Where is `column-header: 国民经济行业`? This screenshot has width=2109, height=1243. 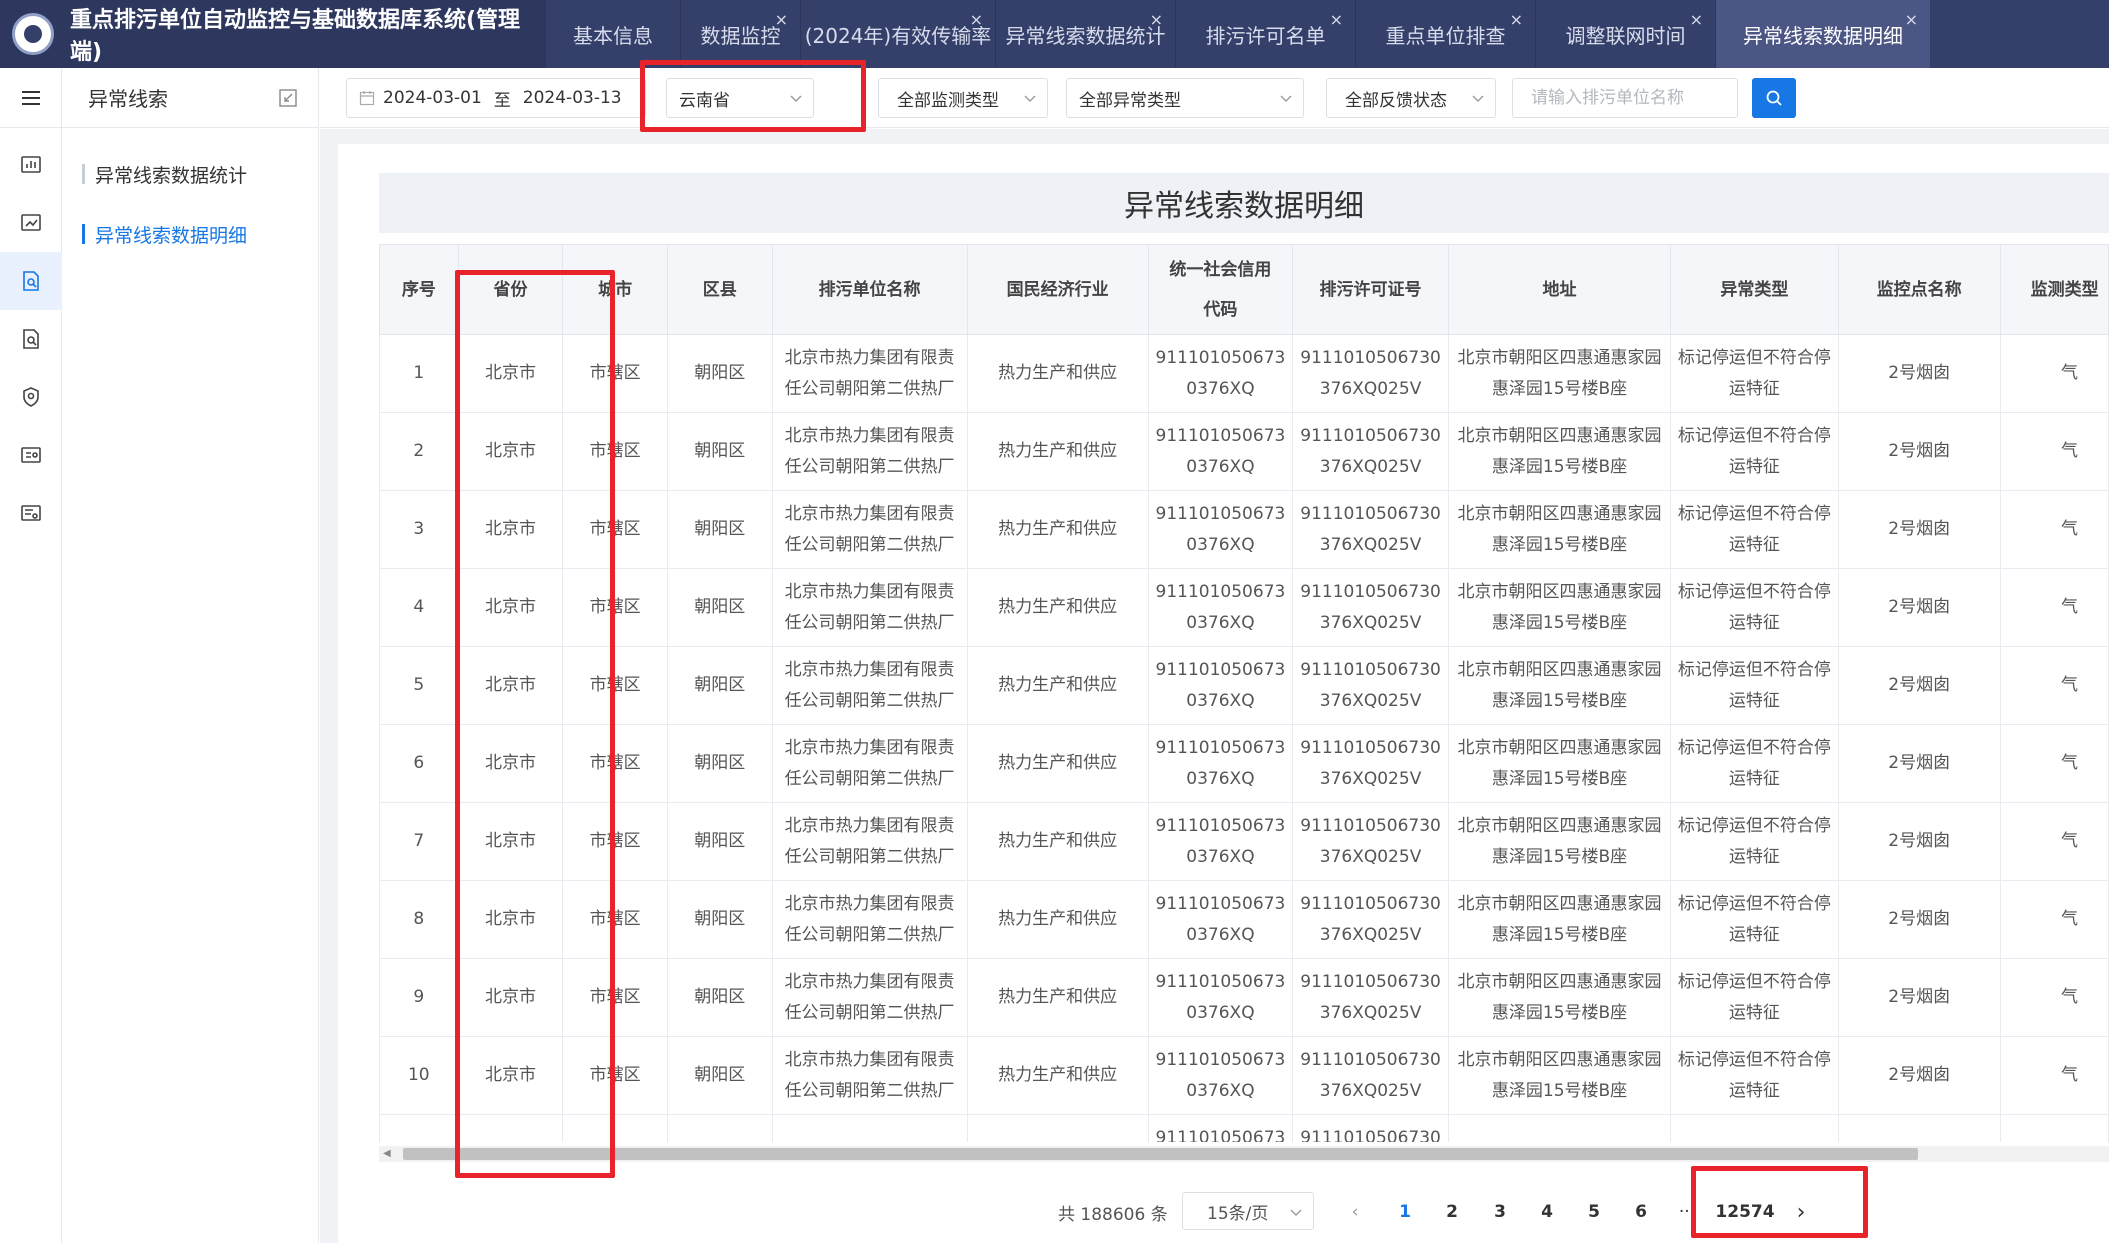
column-header: 国民经济行业 is located at coordinates (1057, 289).